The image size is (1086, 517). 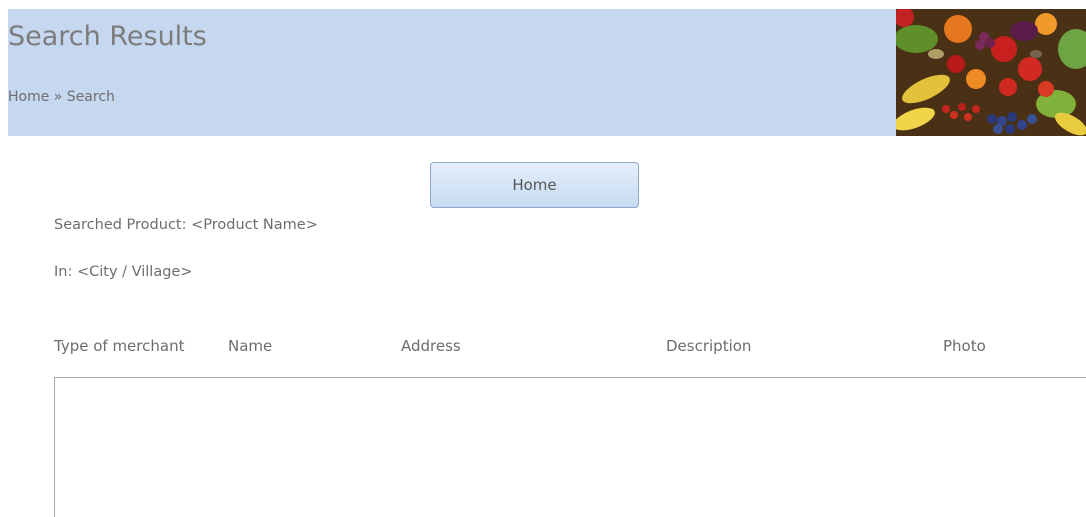 What do you see at coordinates (61, 97) in the screenshot?
I see `breadcrumb: Home » Search` at bounding box center [61, 97].